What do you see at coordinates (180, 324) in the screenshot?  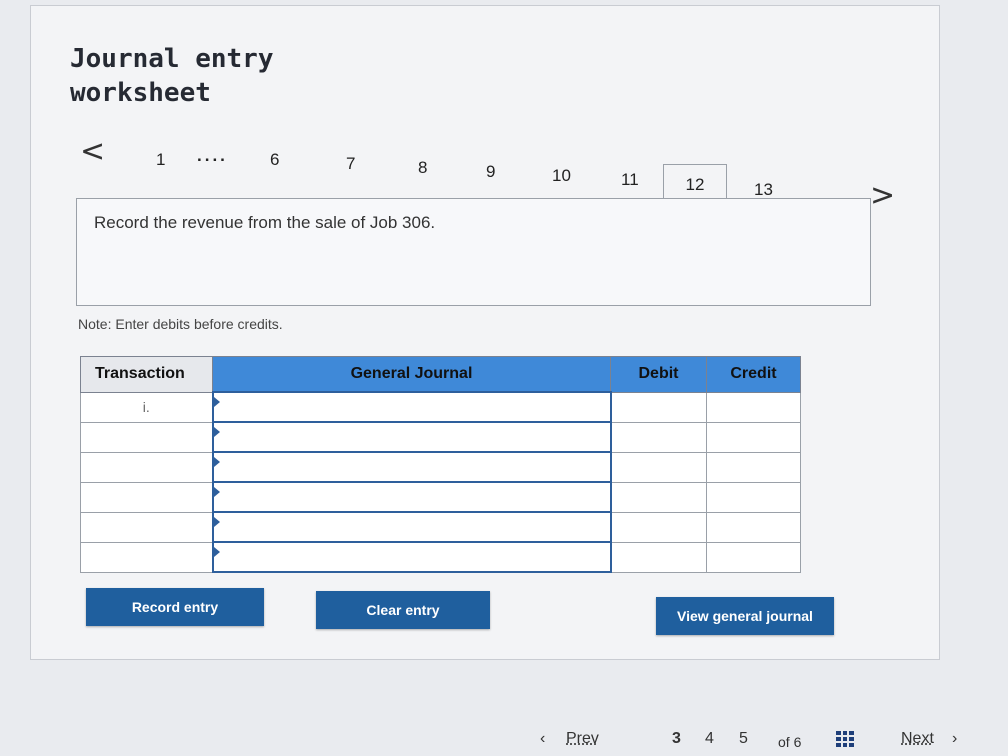 I see `note-text: Note: Enter debits before credits.` at bounding box center [180, 324].